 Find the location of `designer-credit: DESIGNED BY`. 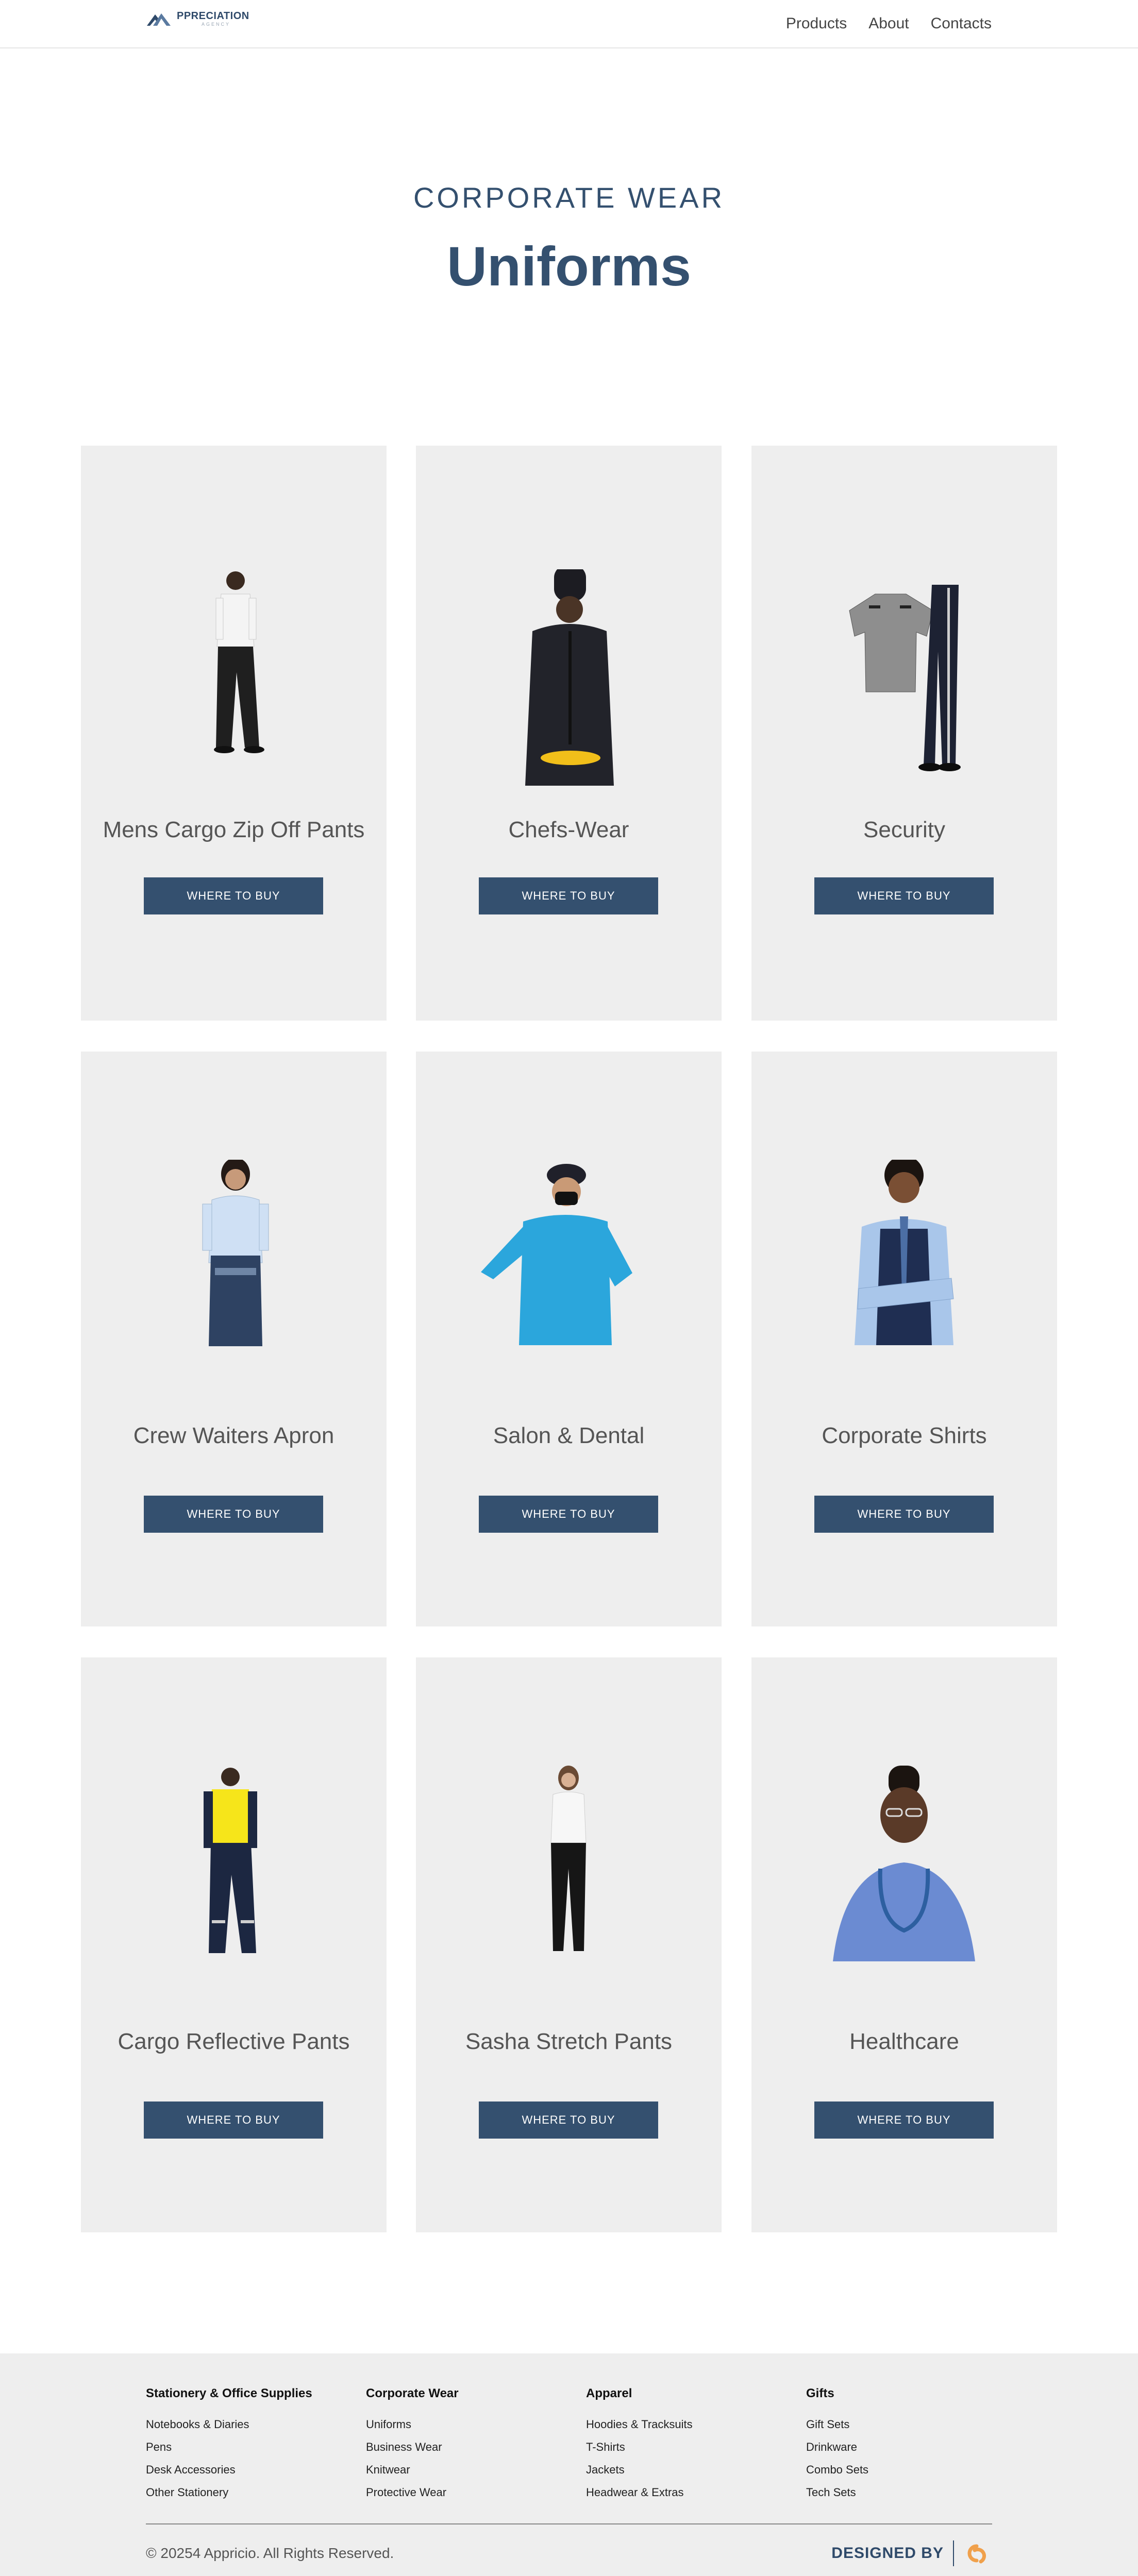

designer-credit: DESIGNED BY is located at coordinates (911, 2553).